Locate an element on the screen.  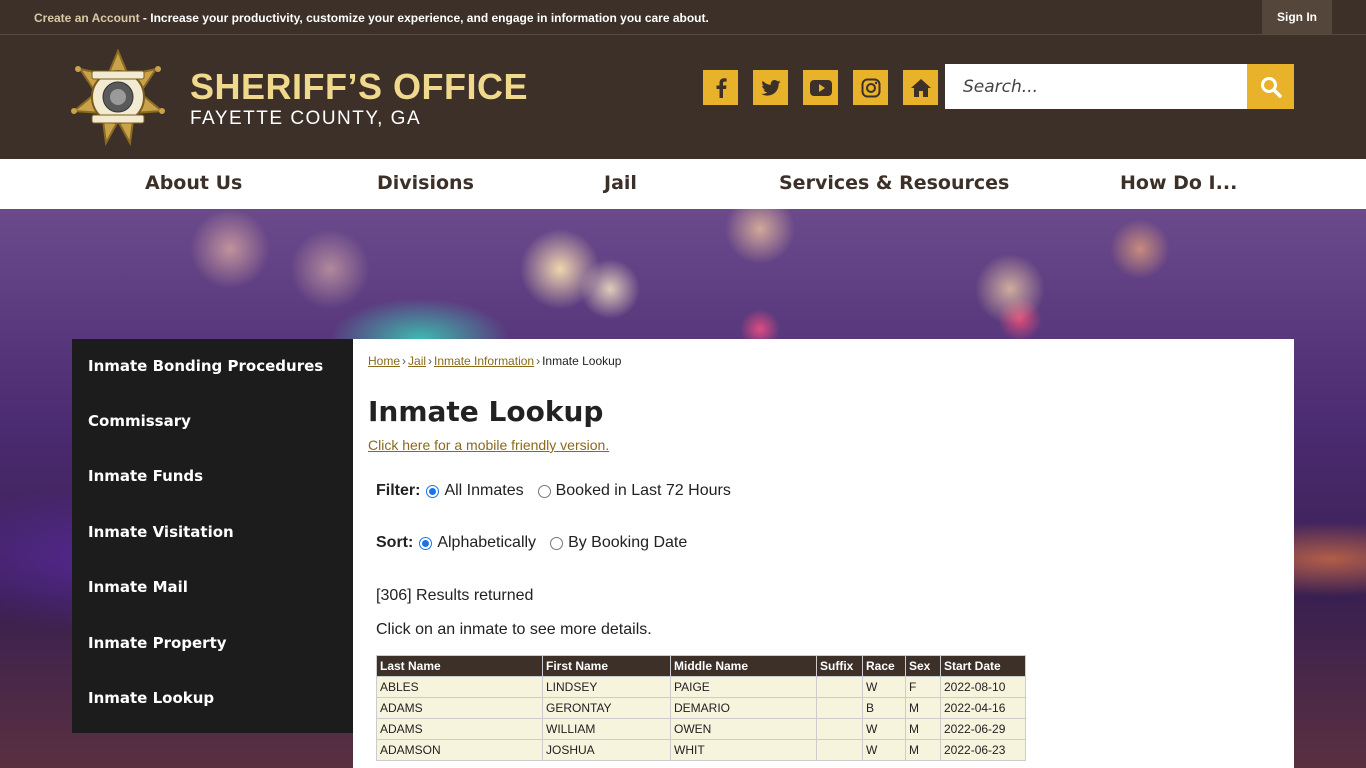
col-last-name: Last Name is located at coordinates (459, 666).